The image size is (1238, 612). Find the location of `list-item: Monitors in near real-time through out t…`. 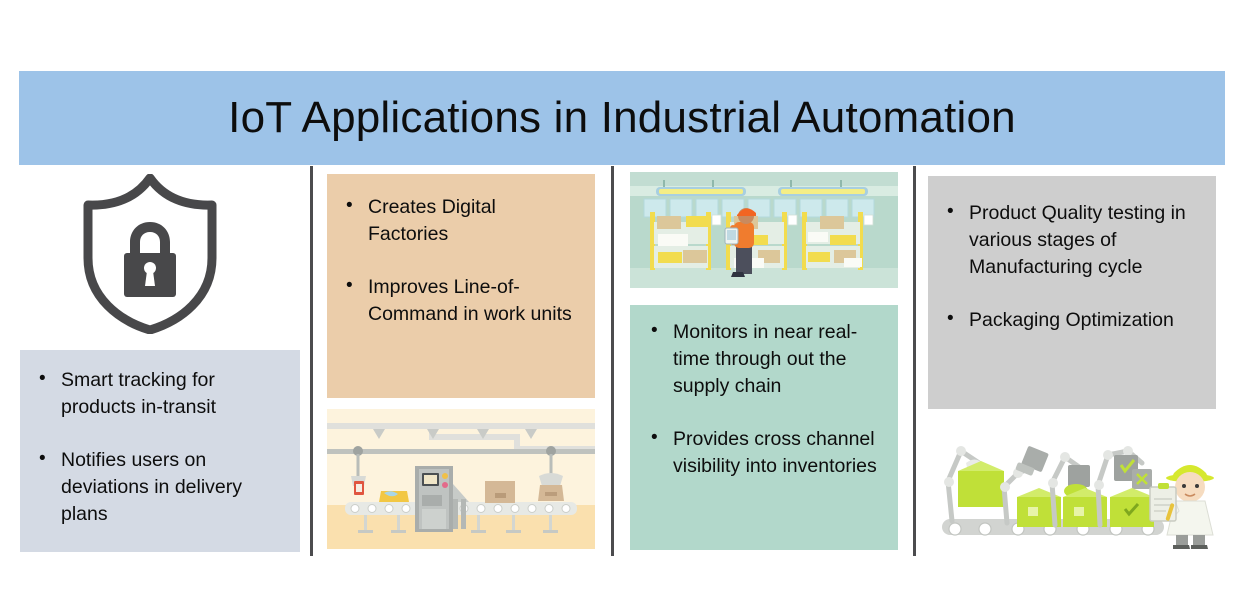

list-item: Monitors in near real-time through out t… is located at coordinates (765, 359).